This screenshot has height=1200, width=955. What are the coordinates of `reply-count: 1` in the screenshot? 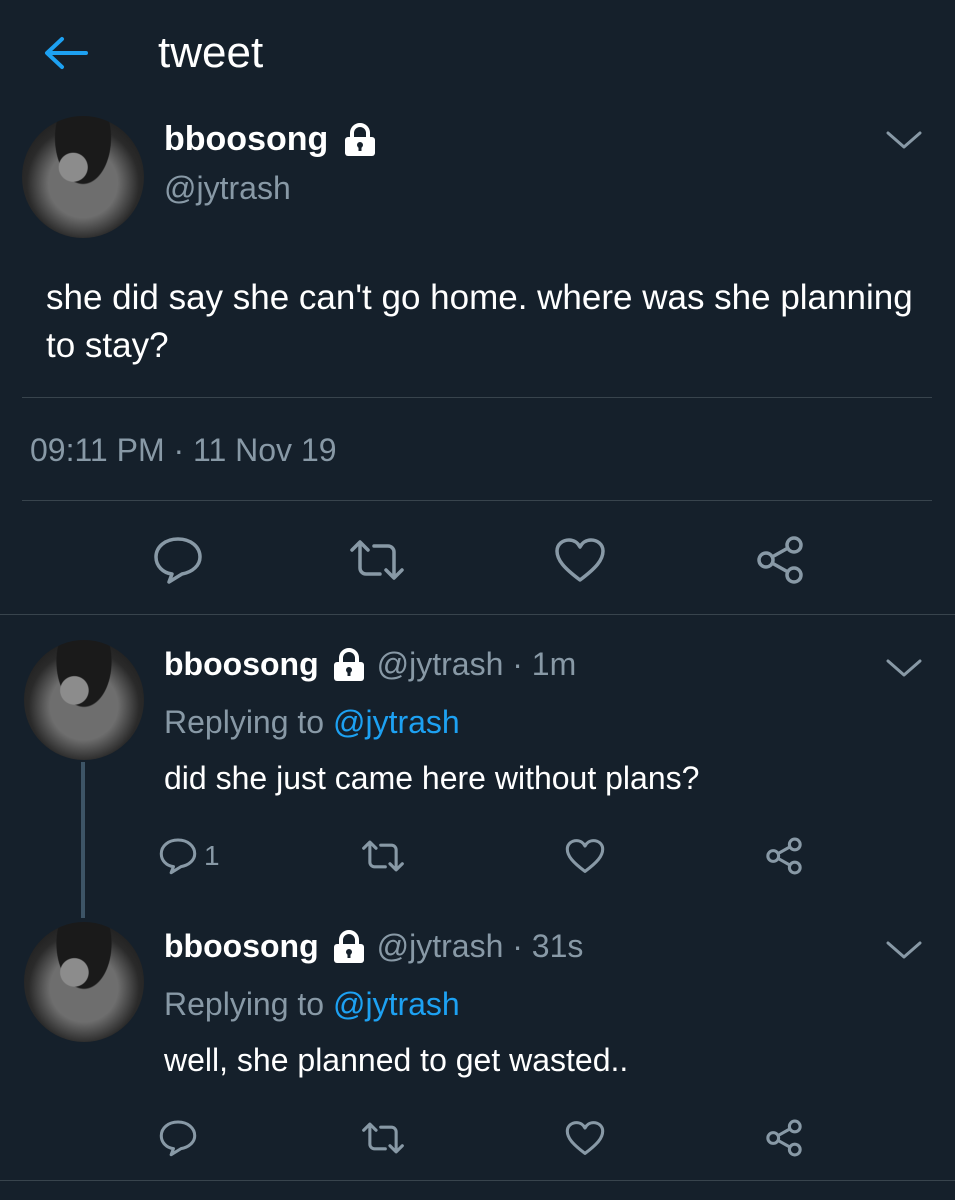 It's located at (212, 855).